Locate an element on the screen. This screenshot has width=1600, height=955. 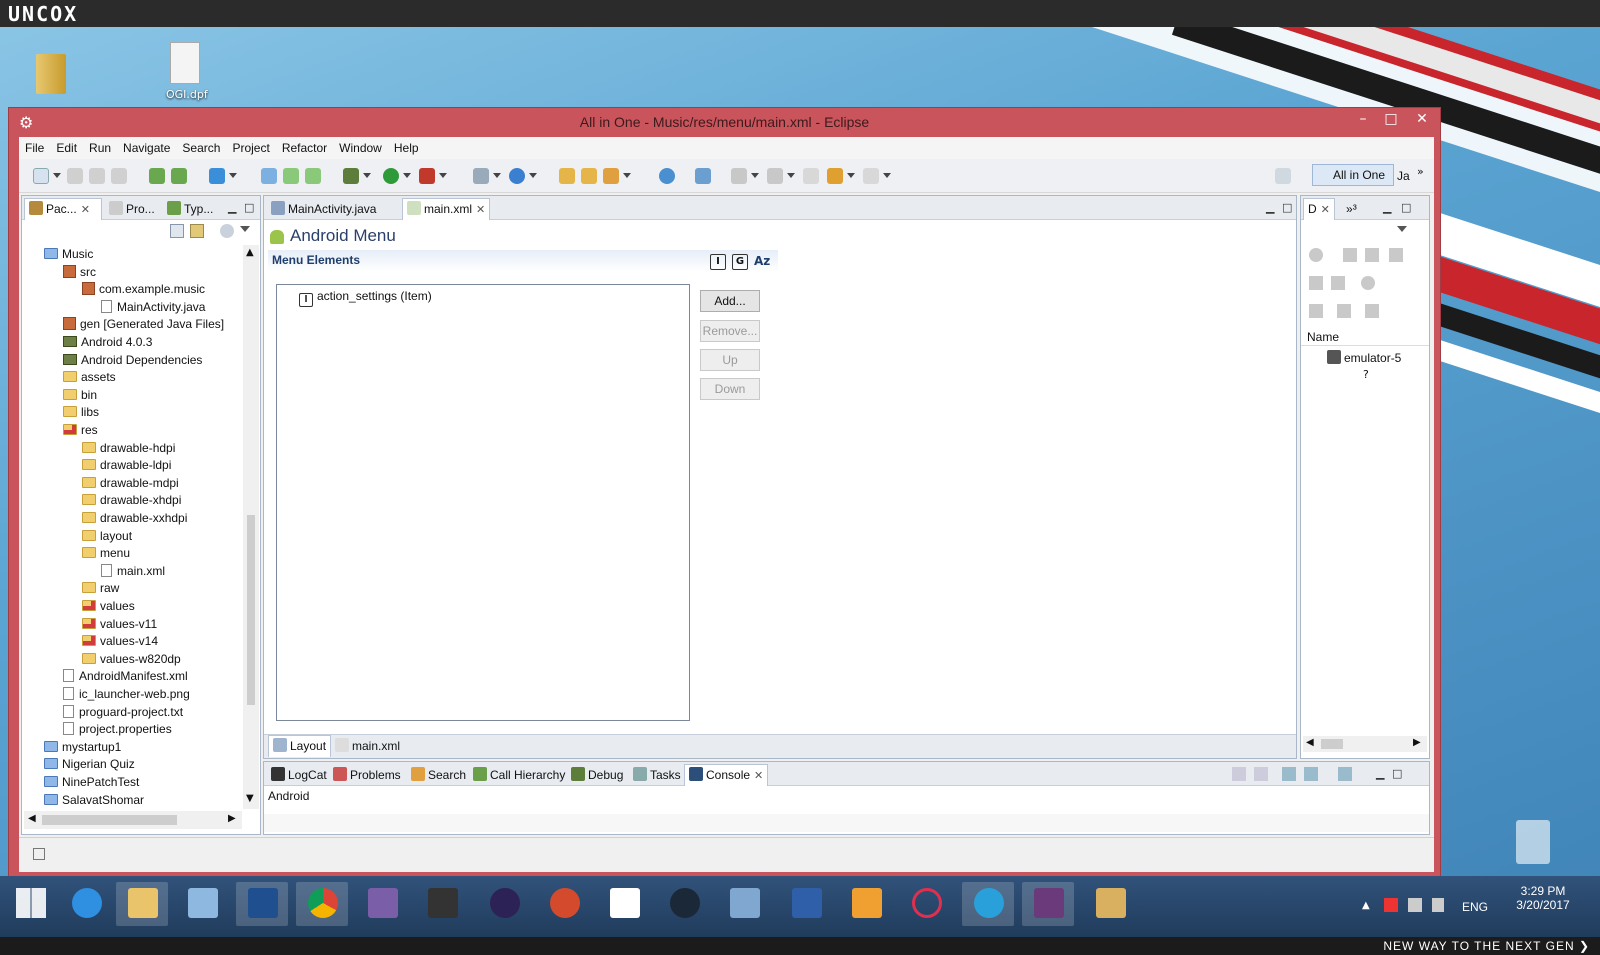
link-editor-icon is located at coordinates (197, 231).